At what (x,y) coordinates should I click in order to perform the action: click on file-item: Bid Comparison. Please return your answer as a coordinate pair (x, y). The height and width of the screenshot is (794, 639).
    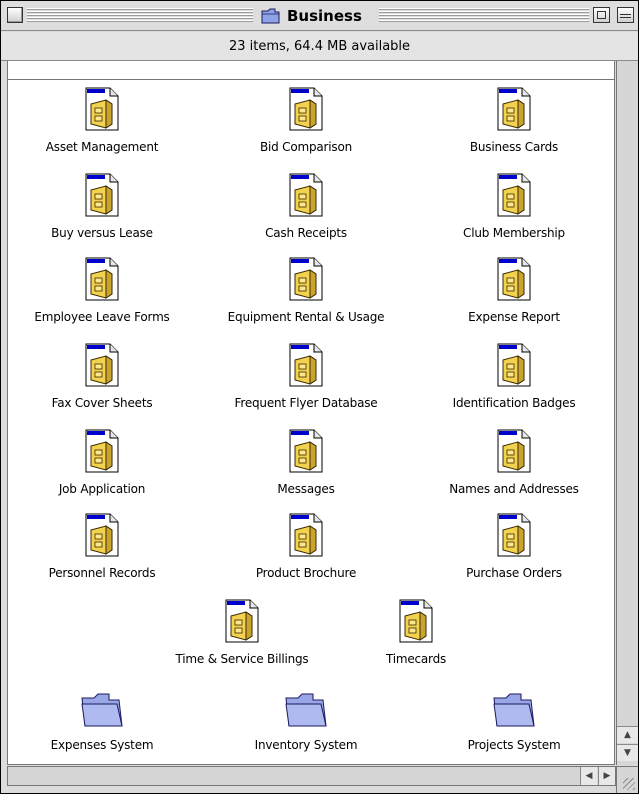
    Looking at the image, I should click on (306, 122).